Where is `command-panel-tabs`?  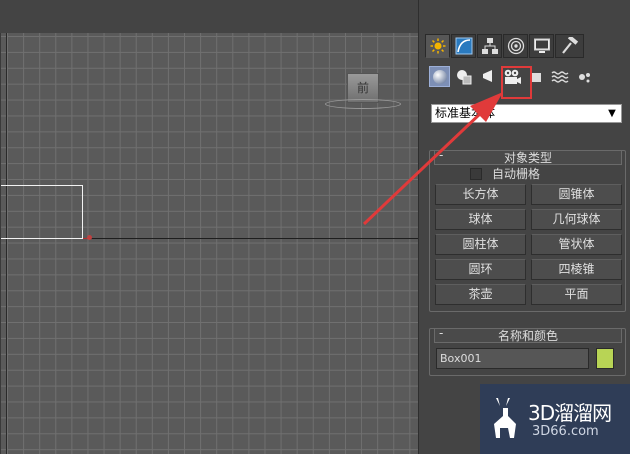
command-panel-tabs is located at coordinates (504, 46).